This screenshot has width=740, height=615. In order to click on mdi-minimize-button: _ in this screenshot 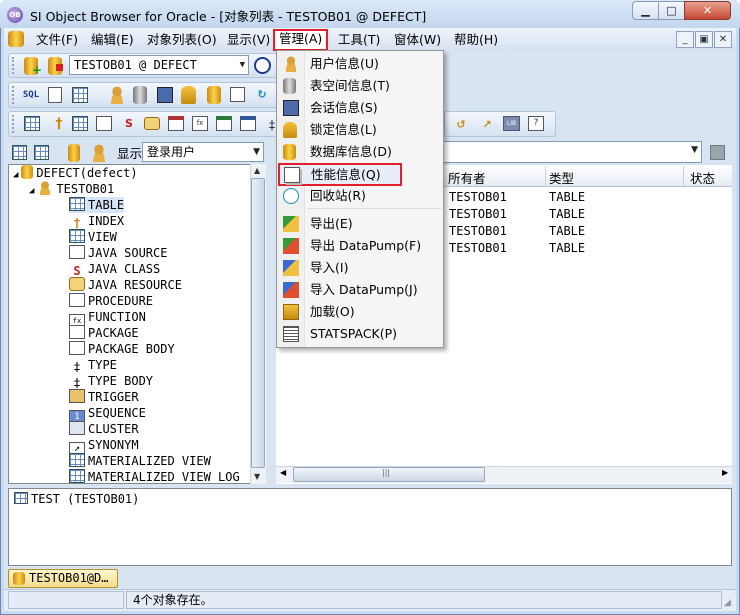, I will do `click(685, 39)`.